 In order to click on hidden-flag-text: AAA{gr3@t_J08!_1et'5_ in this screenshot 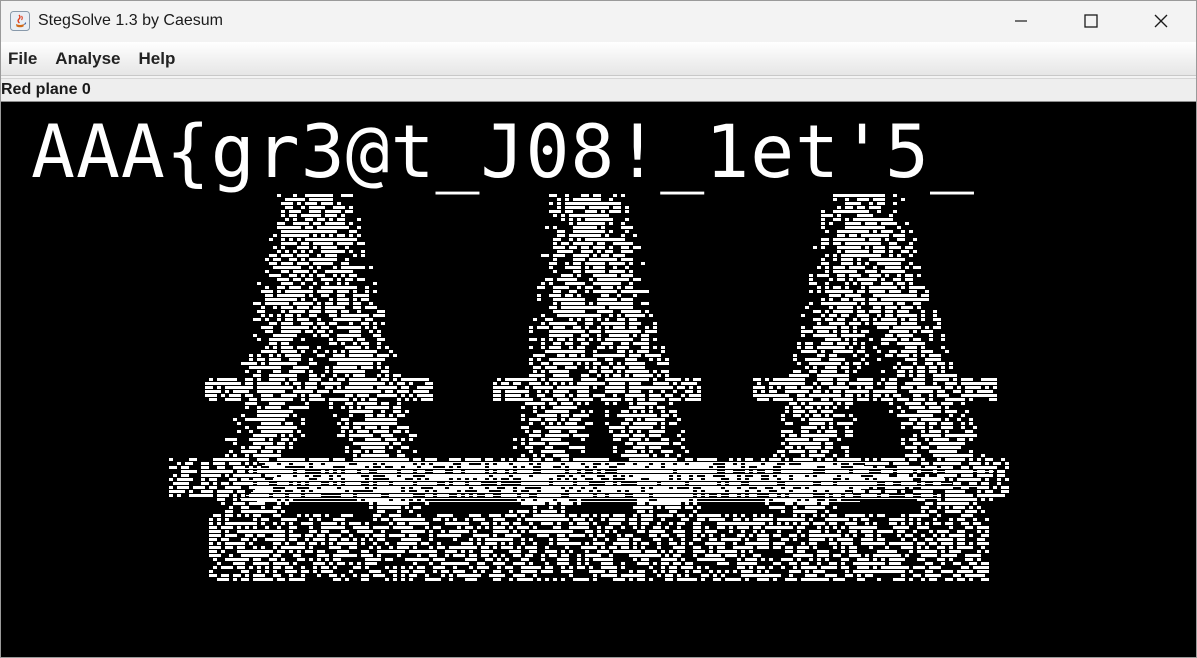, I will do `click(503, 152)`.